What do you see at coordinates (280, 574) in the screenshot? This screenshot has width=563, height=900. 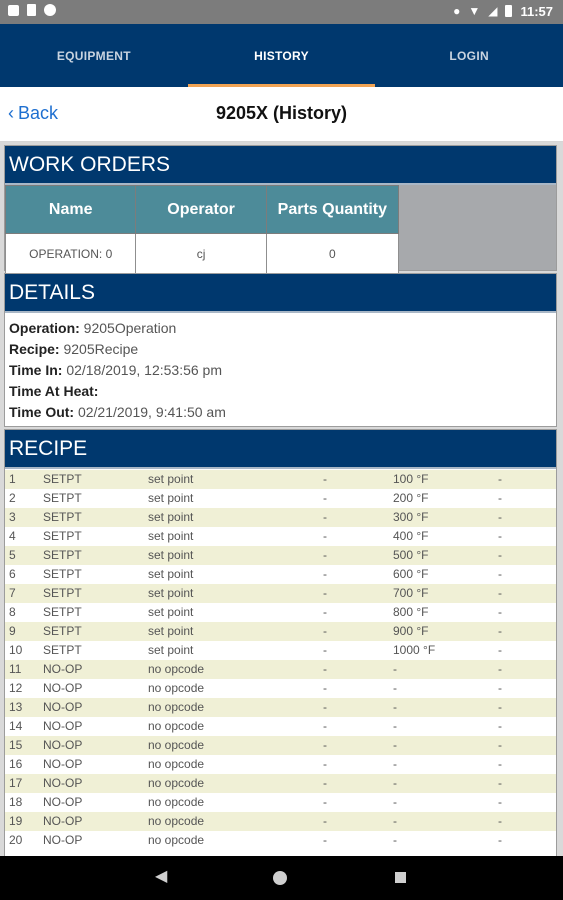 I see `list-item: 6 SETPT set point - 600 °F -` at bounding box center [280, 574].